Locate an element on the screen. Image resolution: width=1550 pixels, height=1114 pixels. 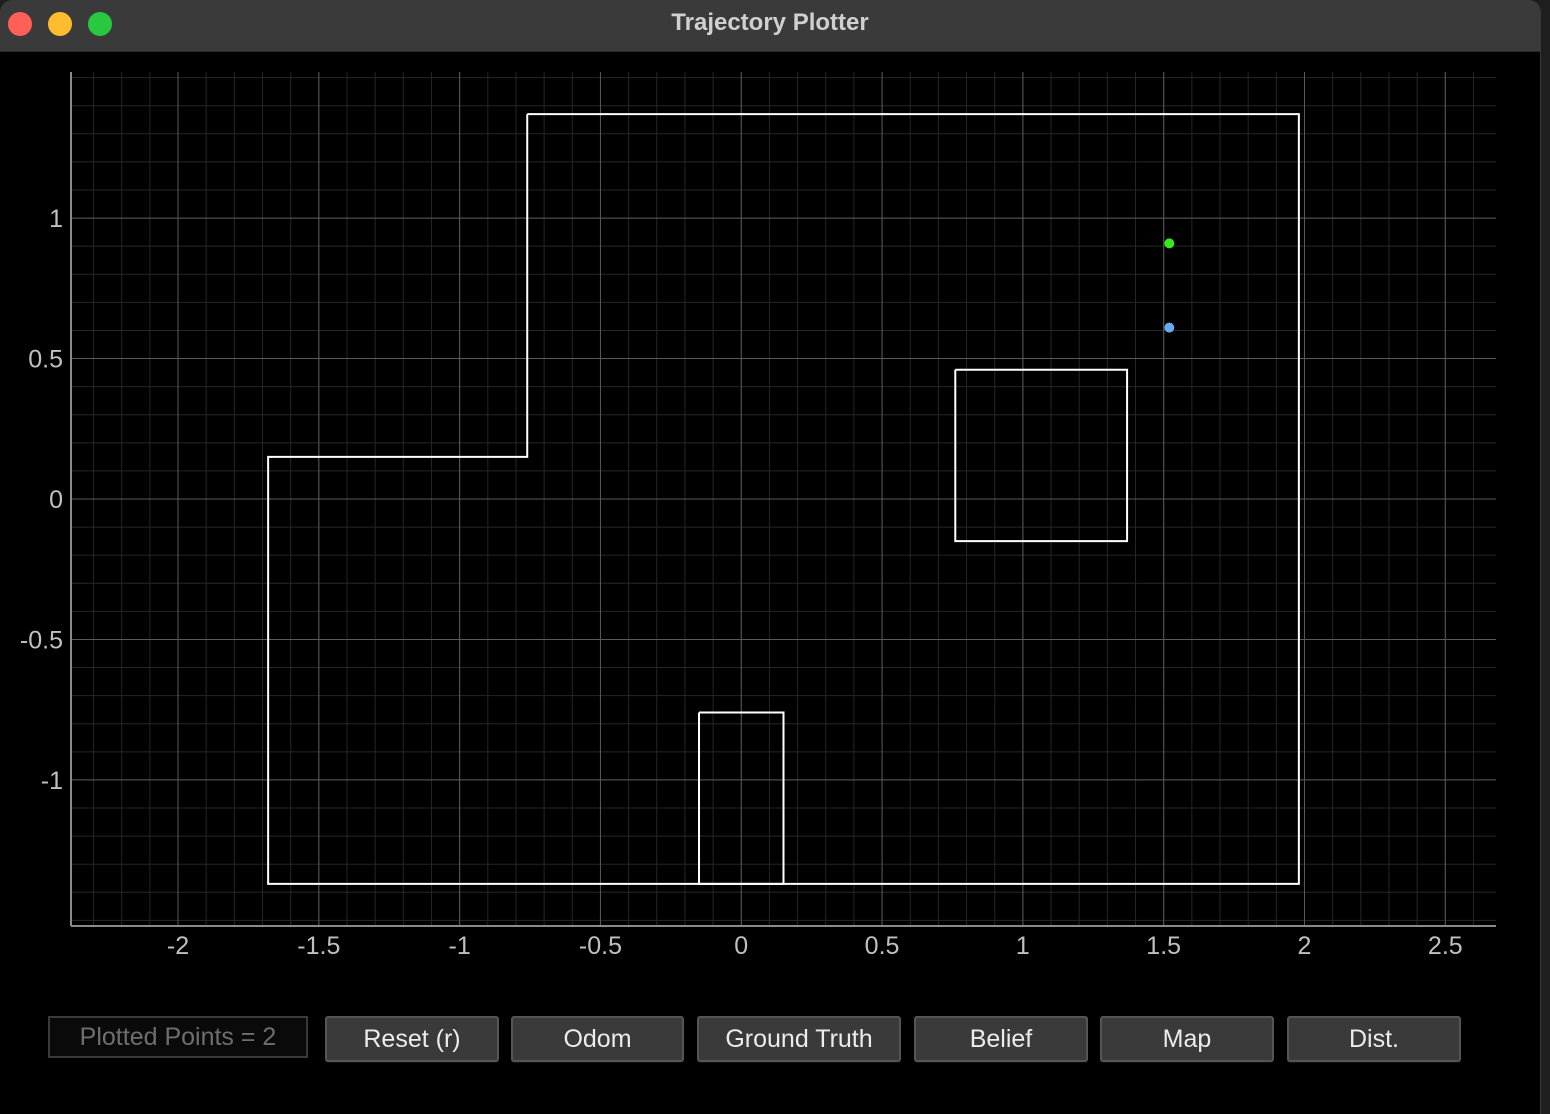
y-tick-label: -0.5 is located at coordinates (41, 640).